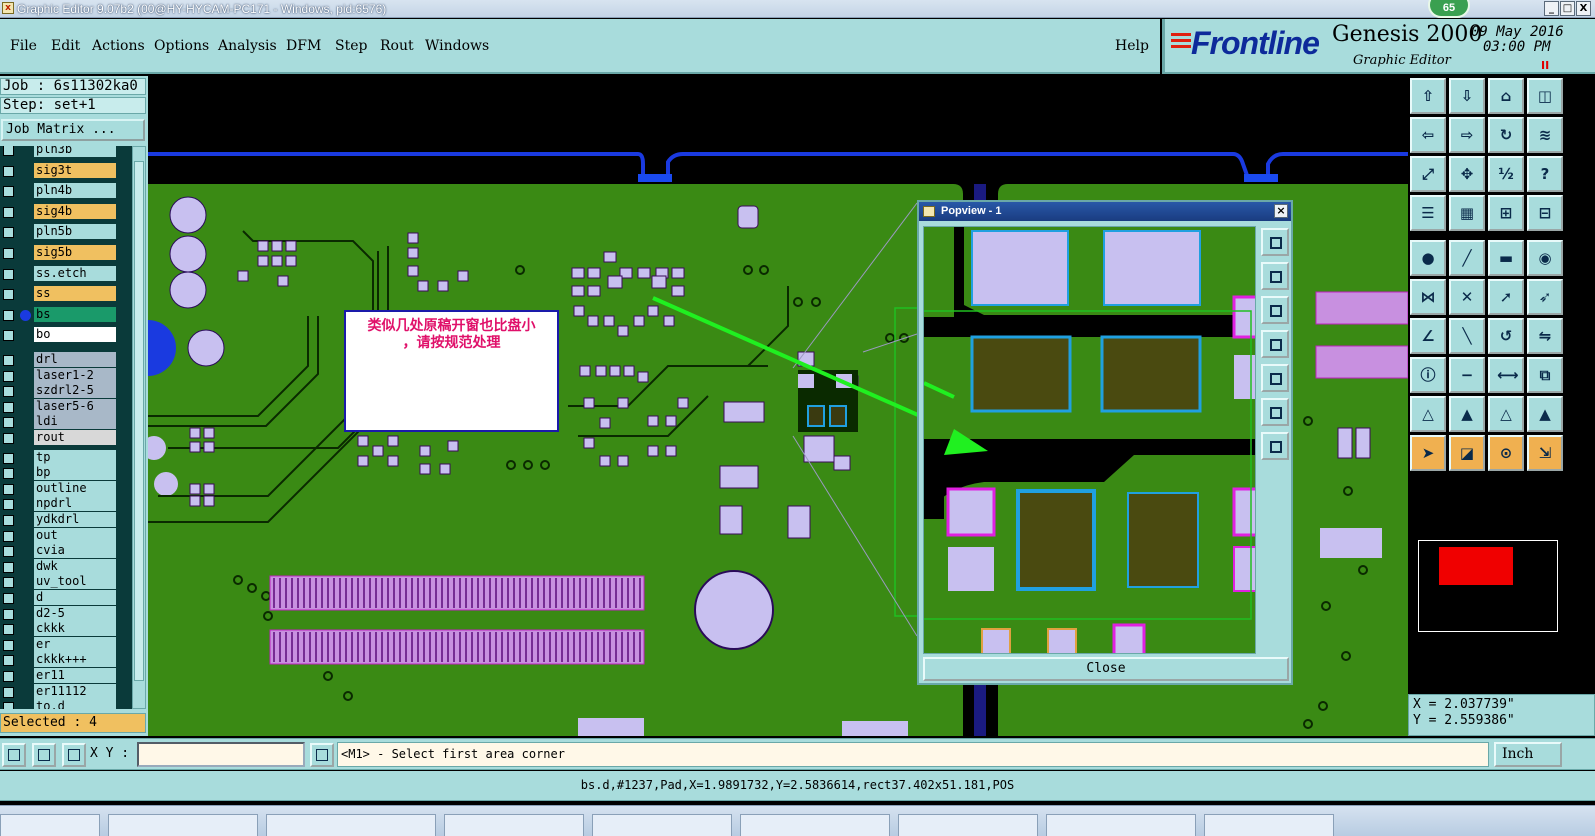  Describe the element at coordinates (1428, 213) in the screenshot. I see `layers-button: ☰` at that location.